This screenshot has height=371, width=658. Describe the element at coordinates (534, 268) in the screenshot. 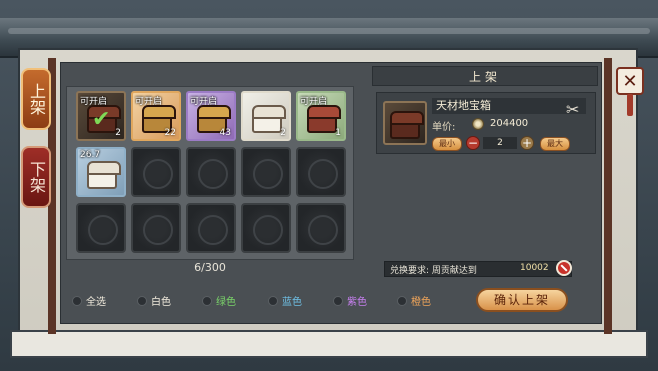

I see `requirement-value: 10002` at that location.